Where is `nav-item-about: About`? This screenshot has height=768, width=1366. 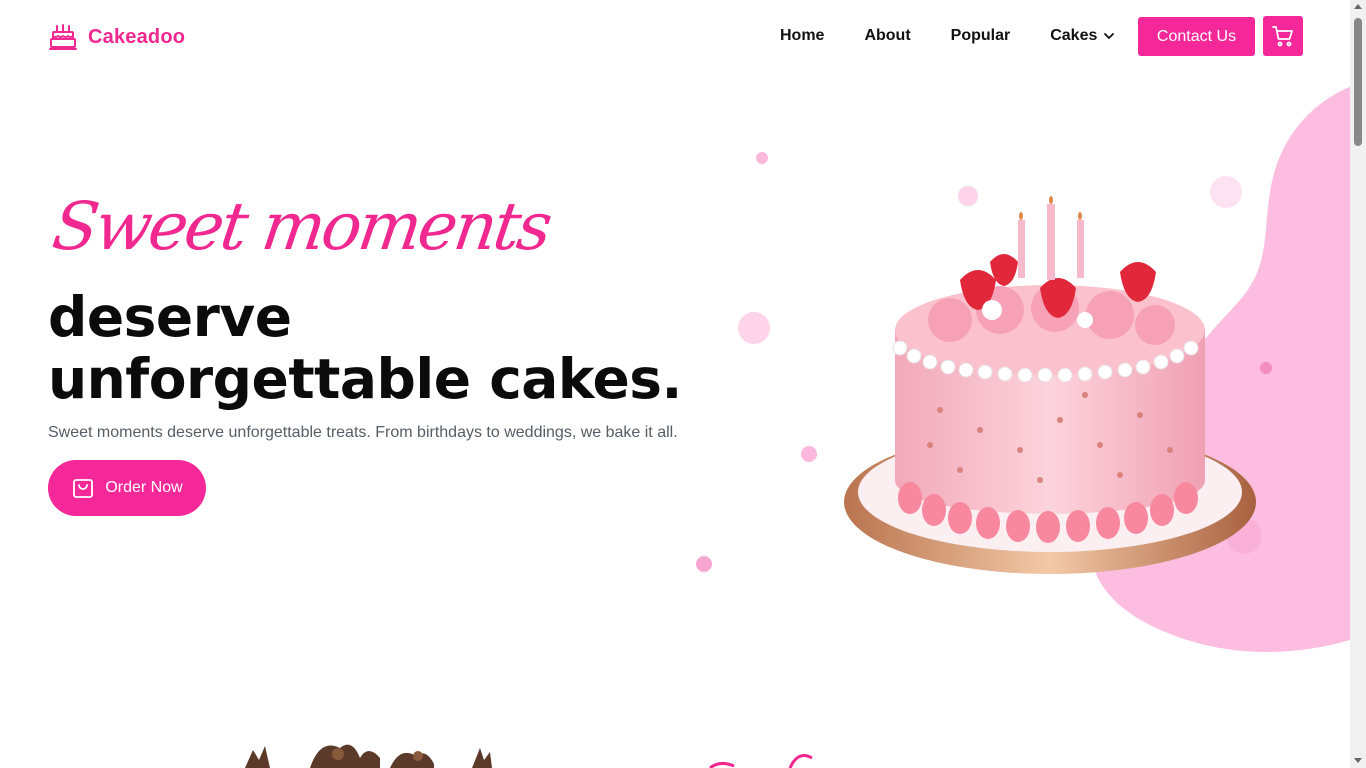
nav-item-about: About is located at coordinates (887, 36).